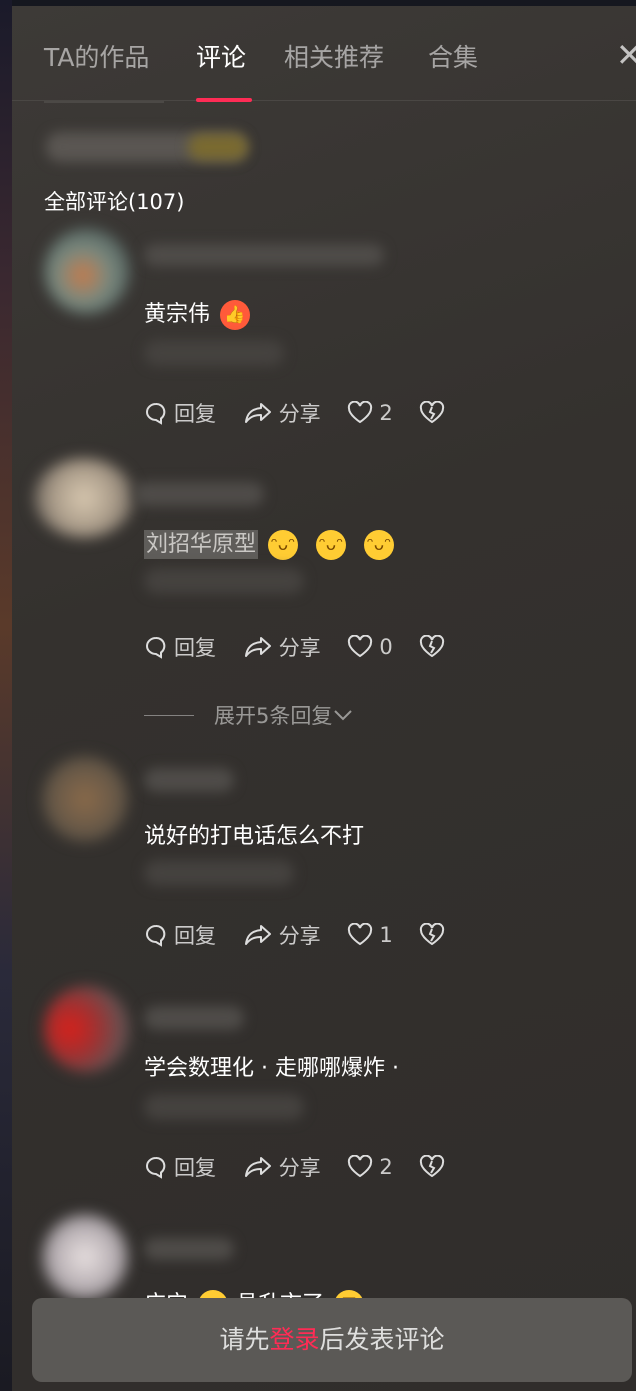  I want to click on tab-bar: TA的作品 评论 相关推荐 合集 ✕, so click(324, 53).